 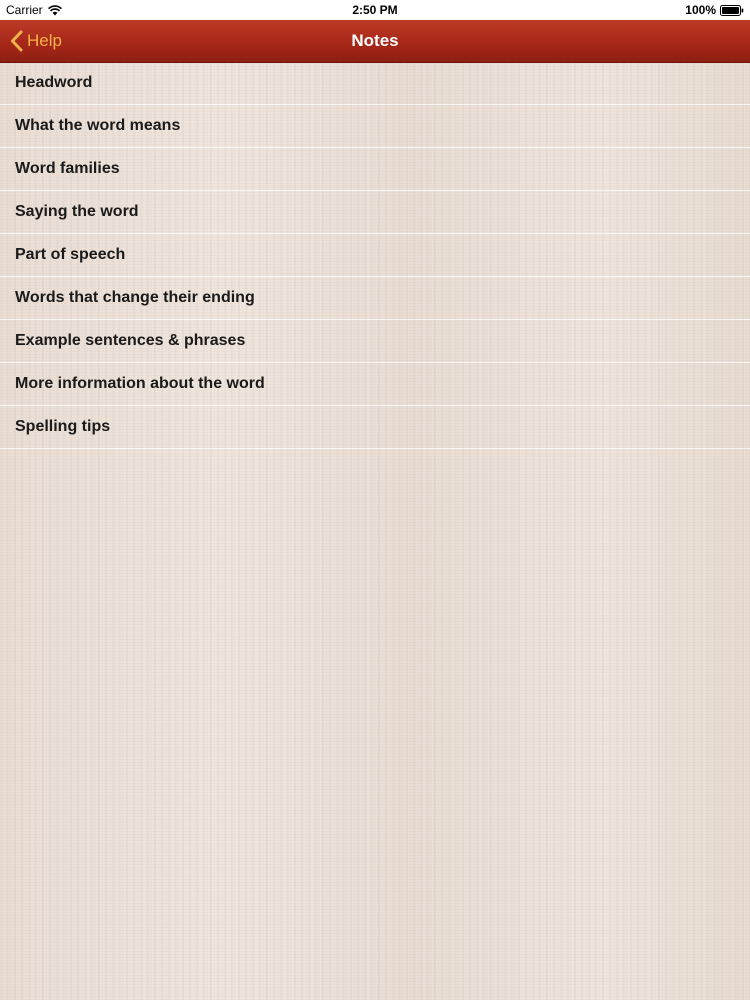 I want to click on list-item-part-of-speech: Part of speech, so click(x=375, y=255).